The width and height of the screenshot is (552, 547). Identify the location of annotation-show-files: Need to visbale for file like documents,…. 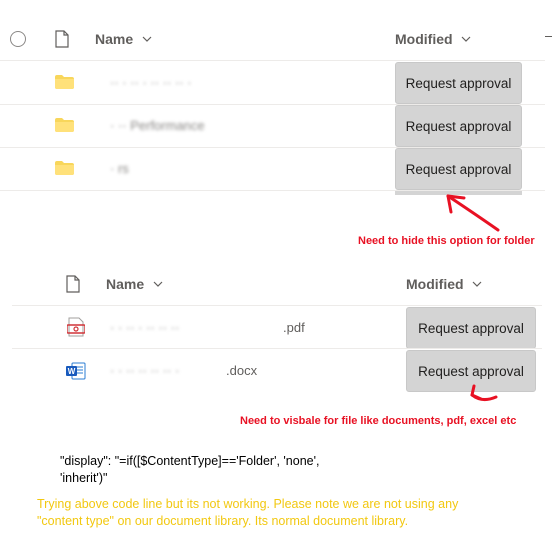
(378, 421).